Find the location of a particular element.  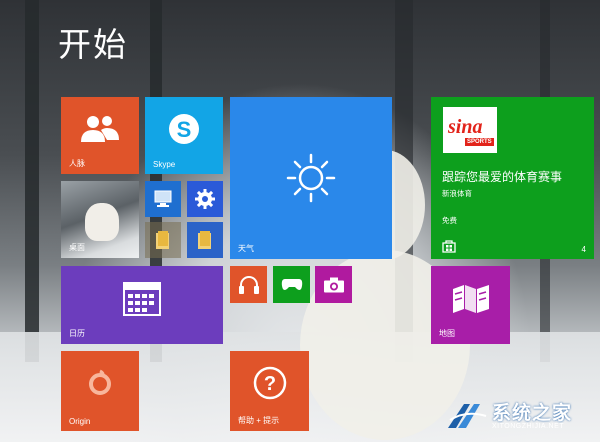

gamepad-icon is located at coordinates (291, 284).